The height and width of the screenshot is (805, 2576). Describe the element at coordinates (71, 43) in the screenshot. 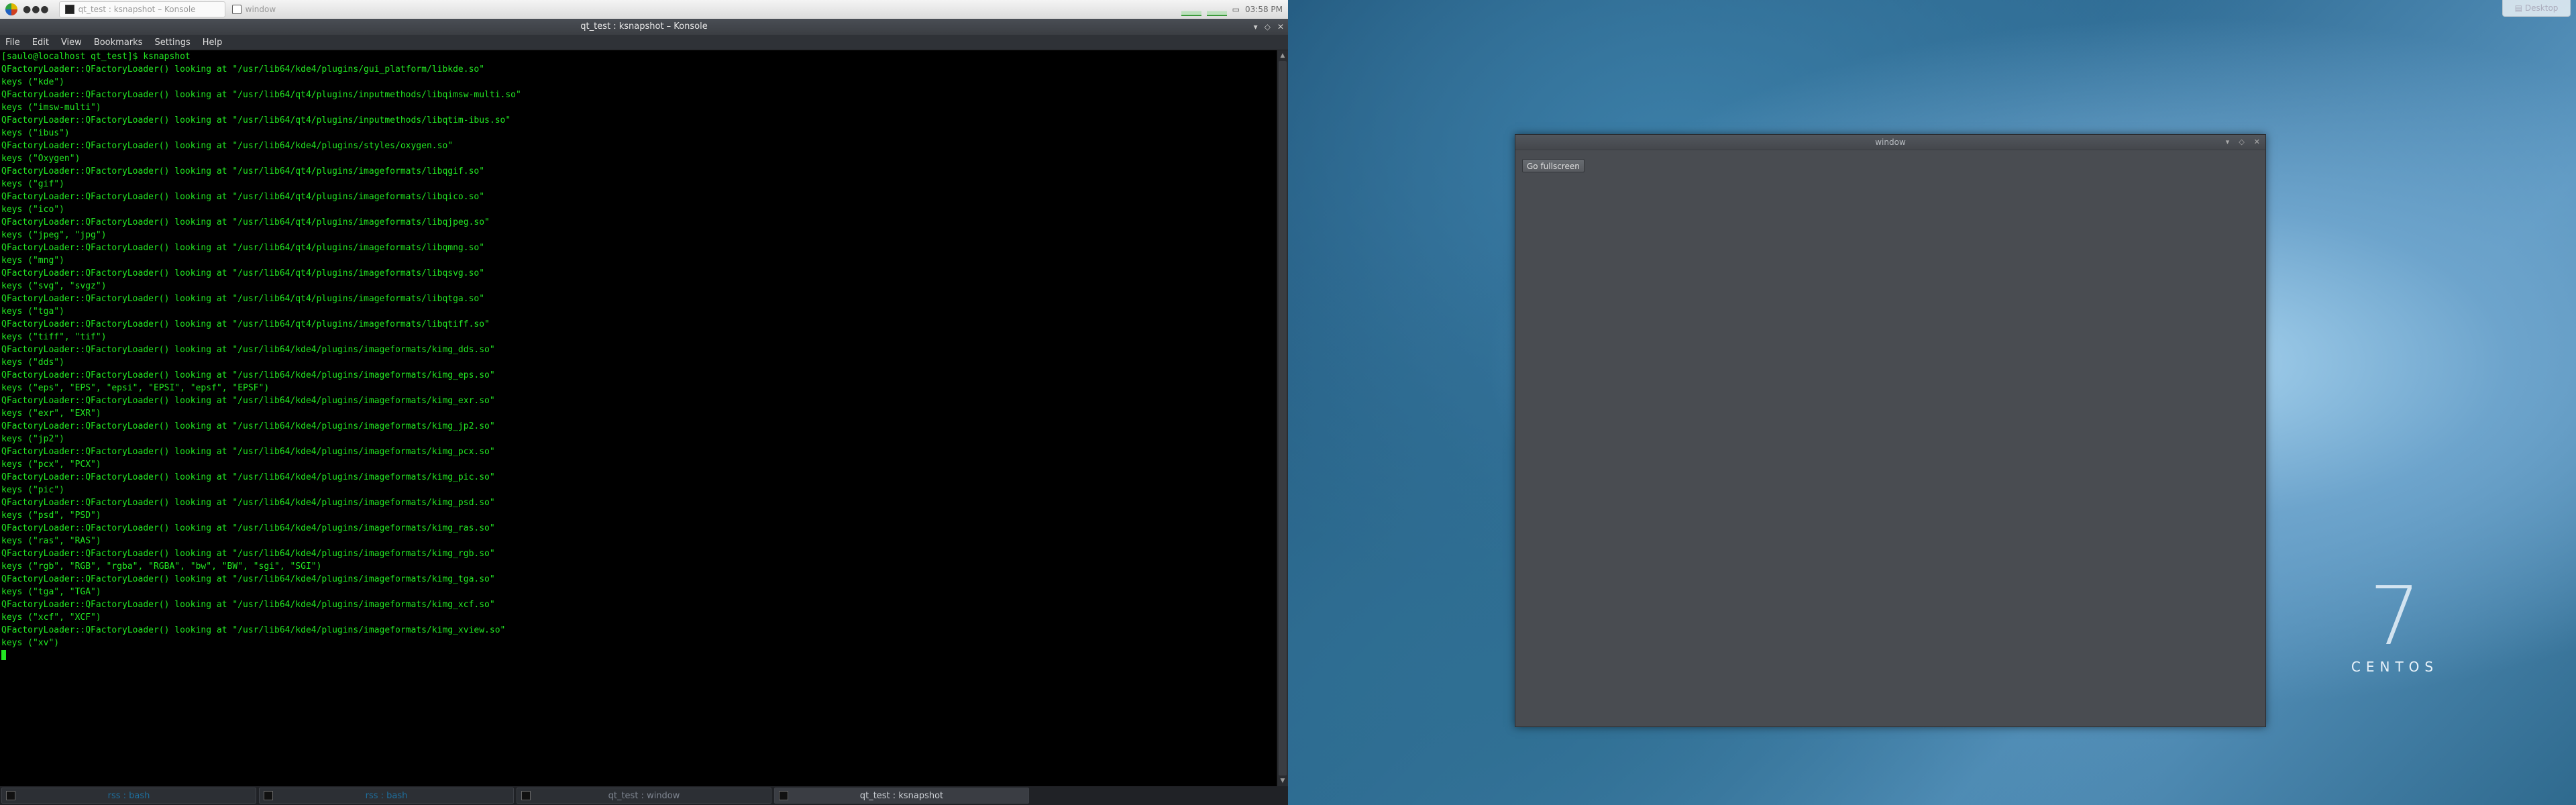

I see `menu-view: View` at that location.